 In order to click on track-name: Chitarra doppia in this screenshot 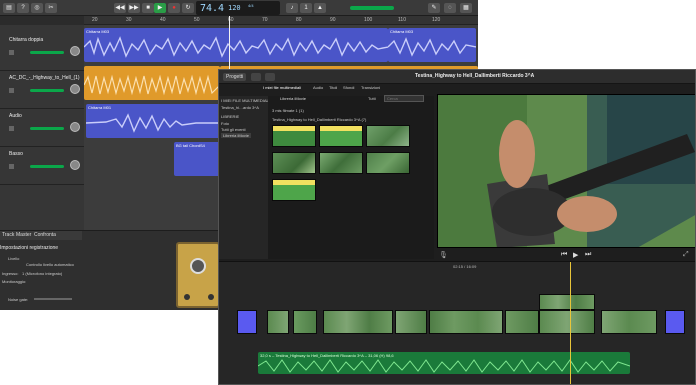, I will do `click(26, 40)`.